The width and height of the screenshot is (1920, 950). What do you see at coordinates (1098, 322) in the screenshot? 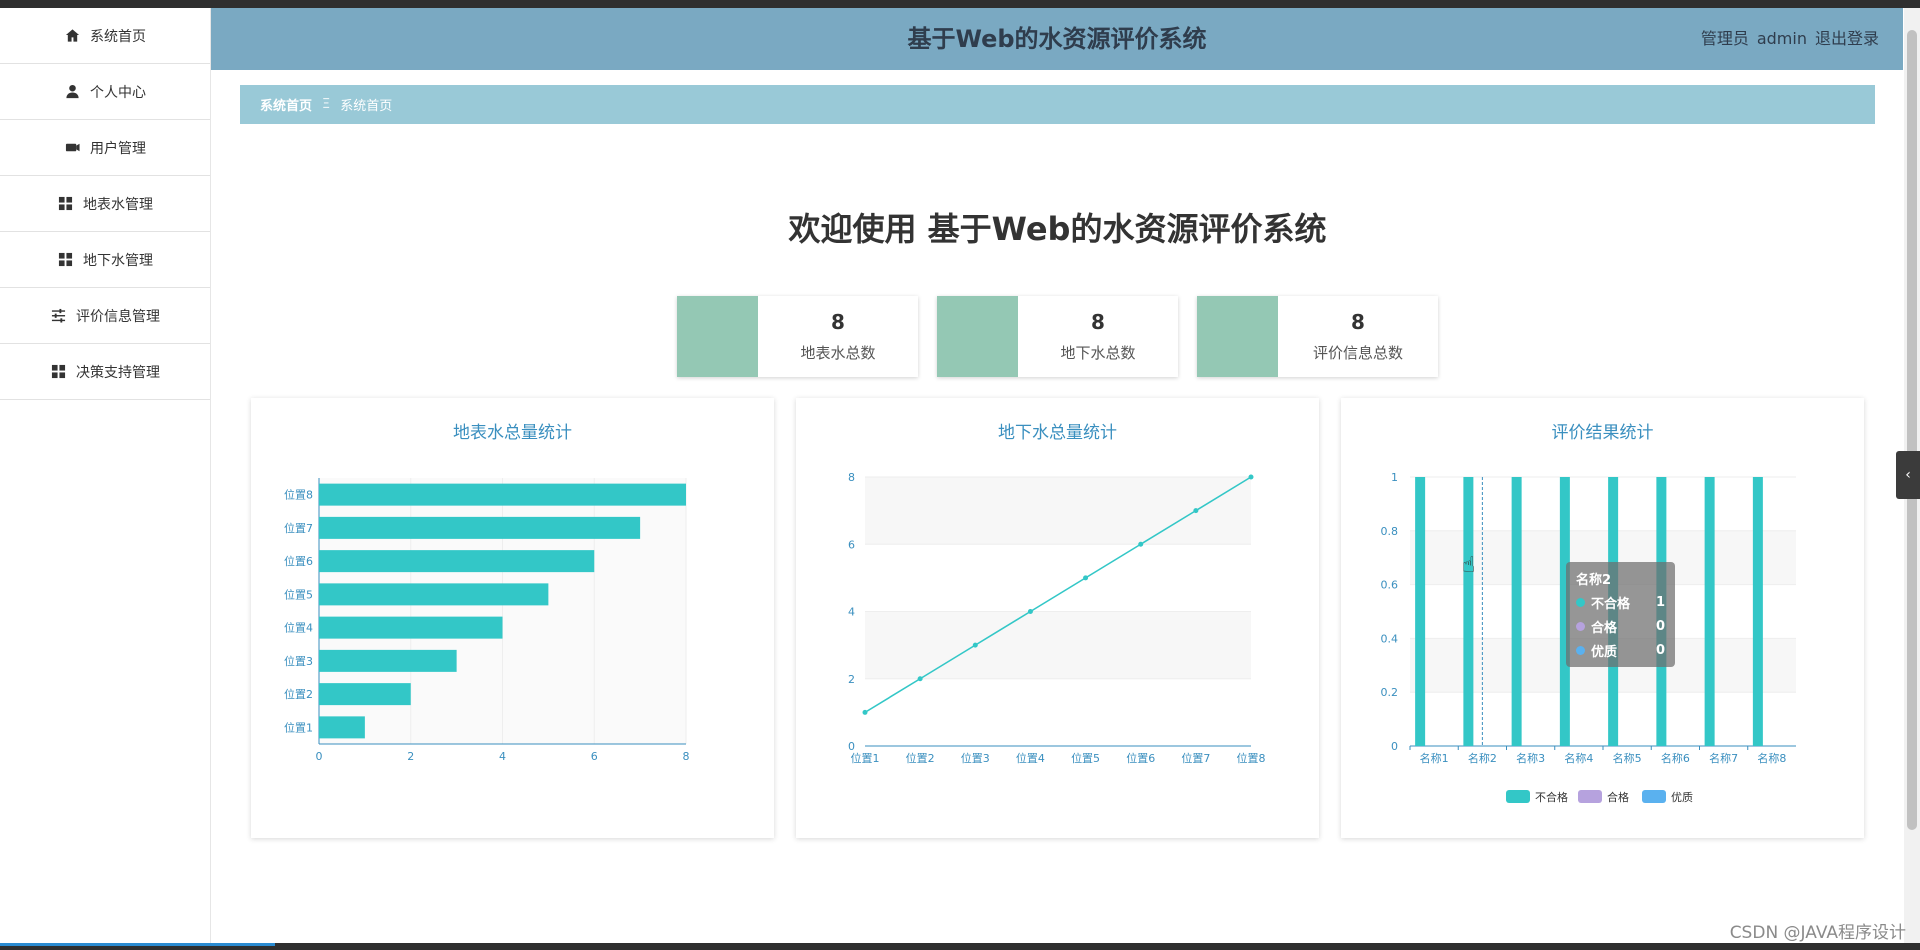
I see `stat-value: 8` at bounding box center [1098, 322].